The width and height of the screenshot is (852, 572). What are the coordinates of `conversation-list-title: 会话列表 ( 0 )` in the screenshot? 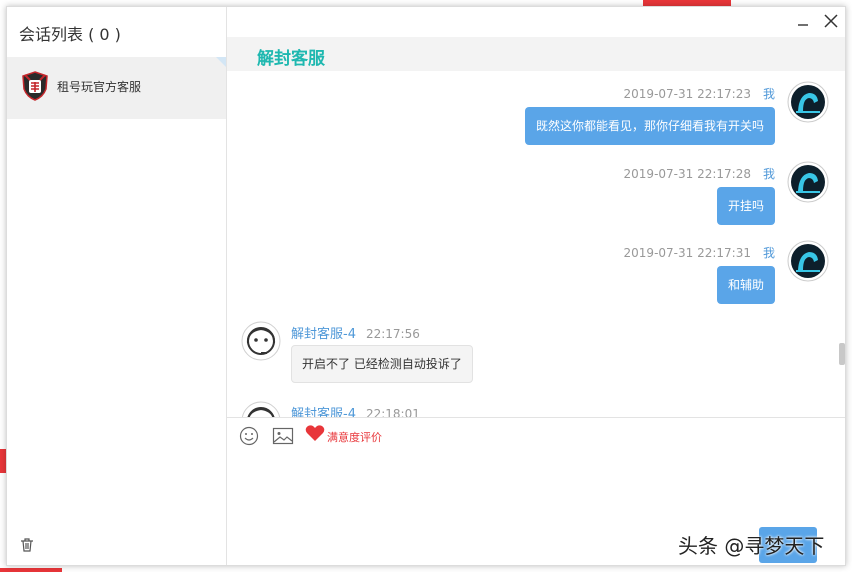 It's located at (70, 34).